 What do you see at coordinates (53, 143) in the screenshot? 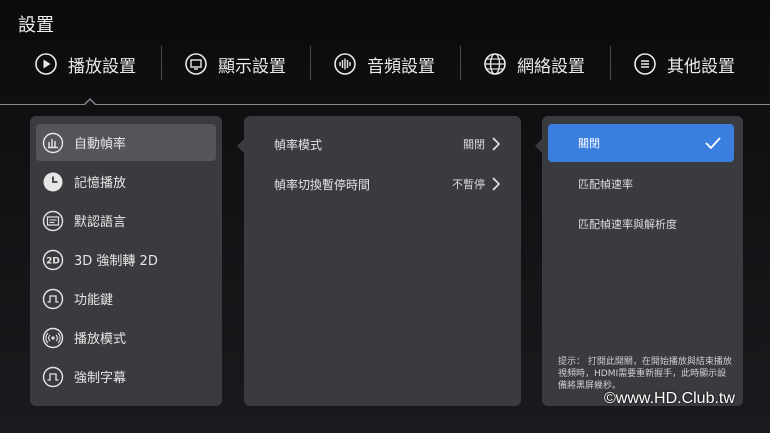
I see `bar-chart-icon` at bounding box center [53, 143].